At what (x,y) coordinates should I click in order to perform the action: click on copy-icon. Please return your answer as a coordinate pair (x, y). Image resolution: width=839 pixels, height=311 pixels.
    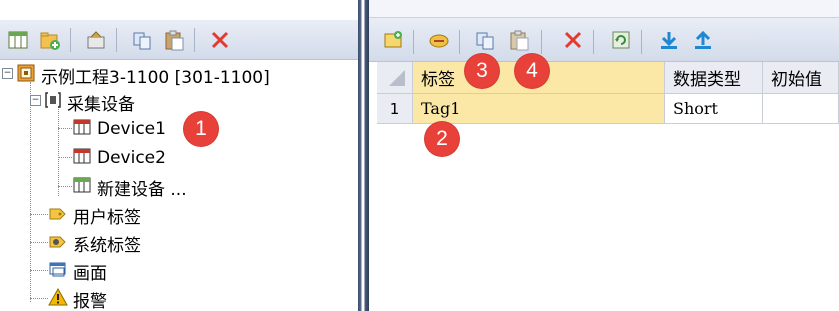
    Looking at the image, I should click on (142, 40).